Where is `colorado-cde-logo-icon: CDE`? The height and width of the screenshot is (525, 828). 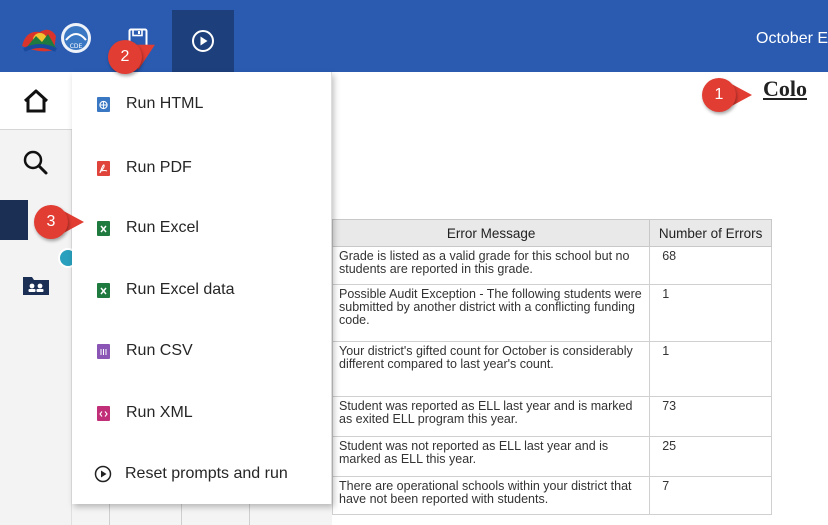 colorado-cde-logo-icon: CDE is located at coordinates (58, 39).